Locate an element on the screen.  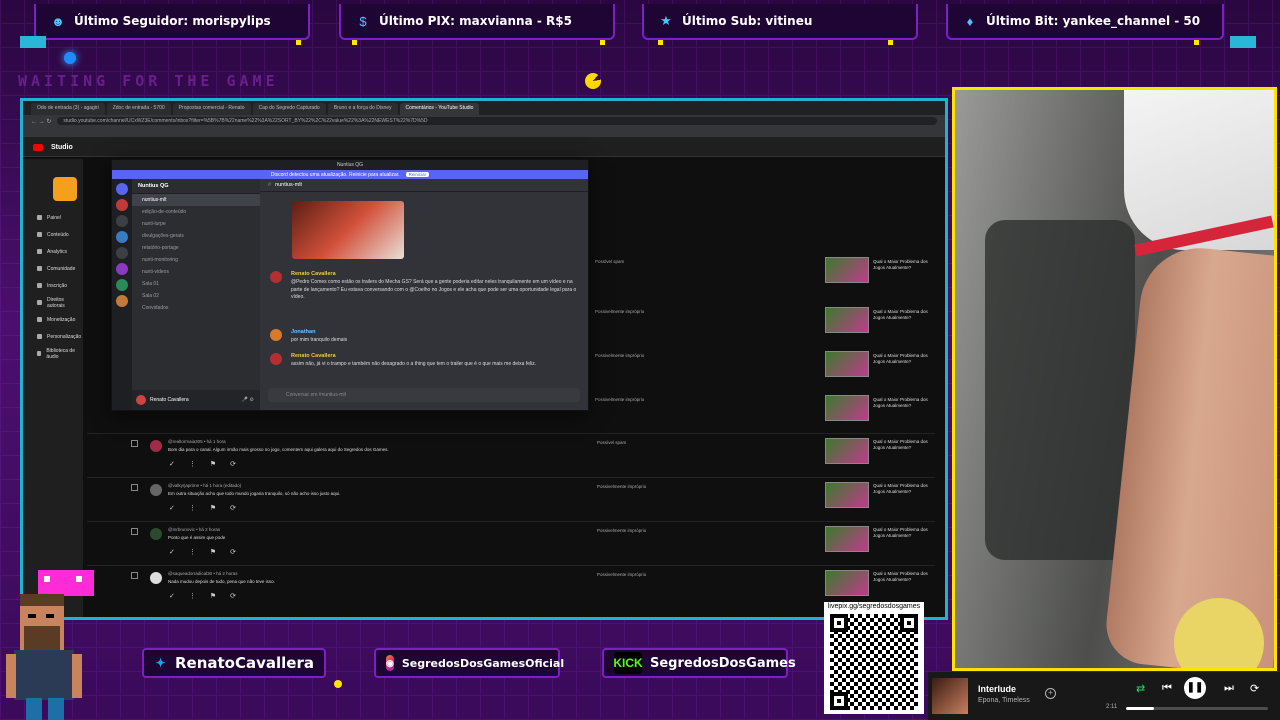
pixel-avatar is located at coordinates (50, 645).